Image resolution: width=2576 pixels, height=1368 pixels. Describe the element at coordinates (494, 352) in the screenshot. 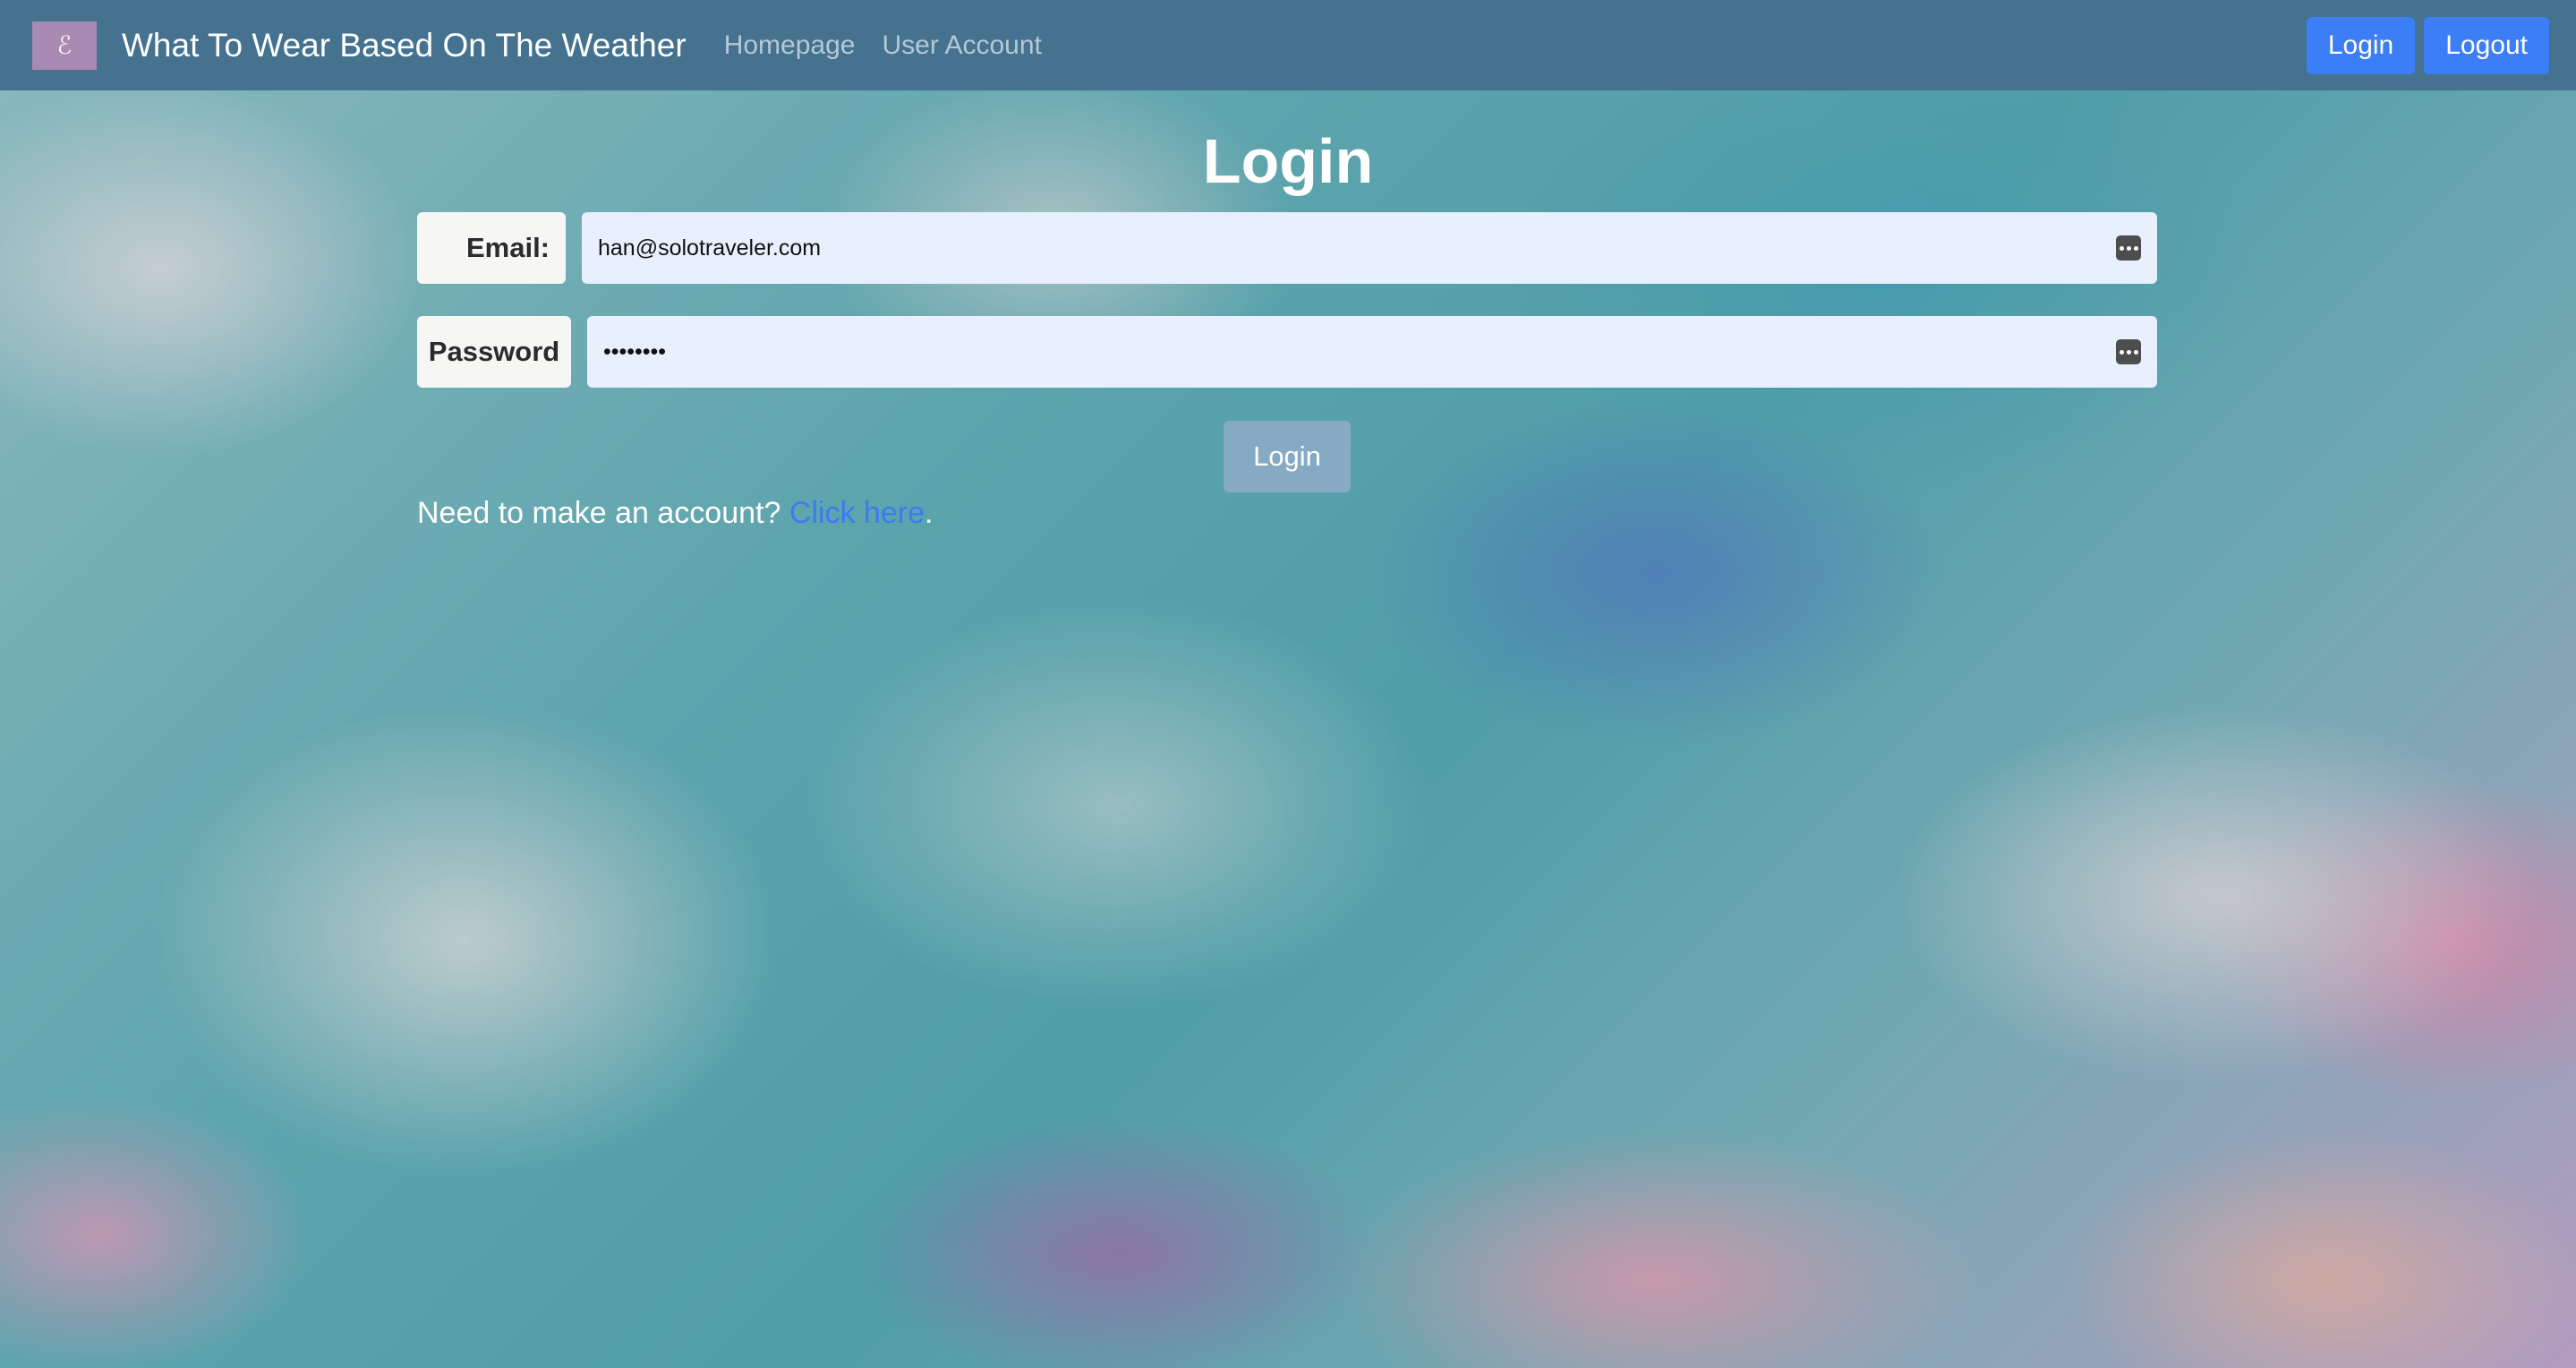

I see `password-label: Password` at that location.